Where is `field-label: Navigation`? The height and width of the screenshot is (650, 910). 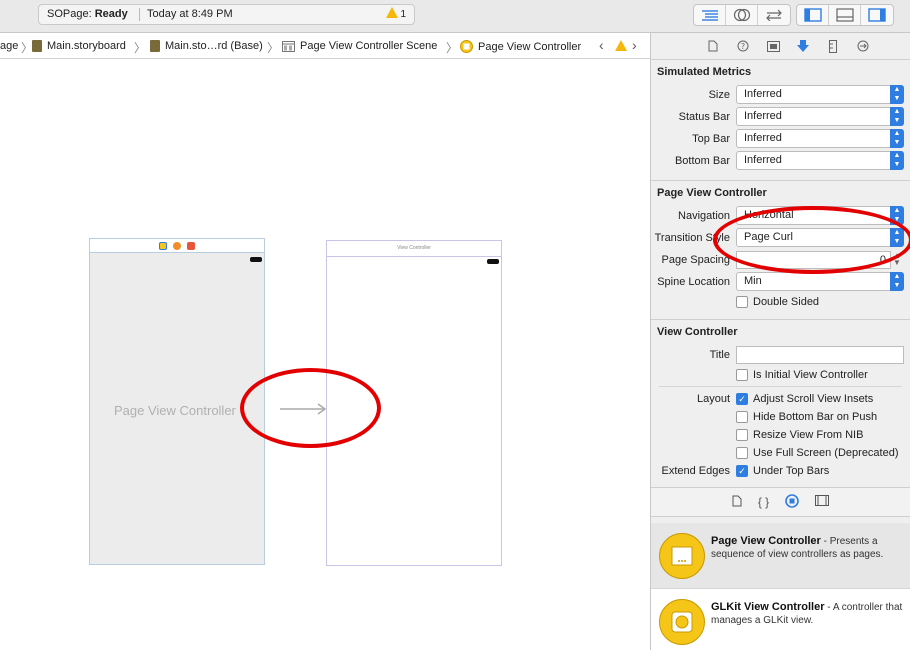
field-label: Navigation is located at coordinates (704, 216).